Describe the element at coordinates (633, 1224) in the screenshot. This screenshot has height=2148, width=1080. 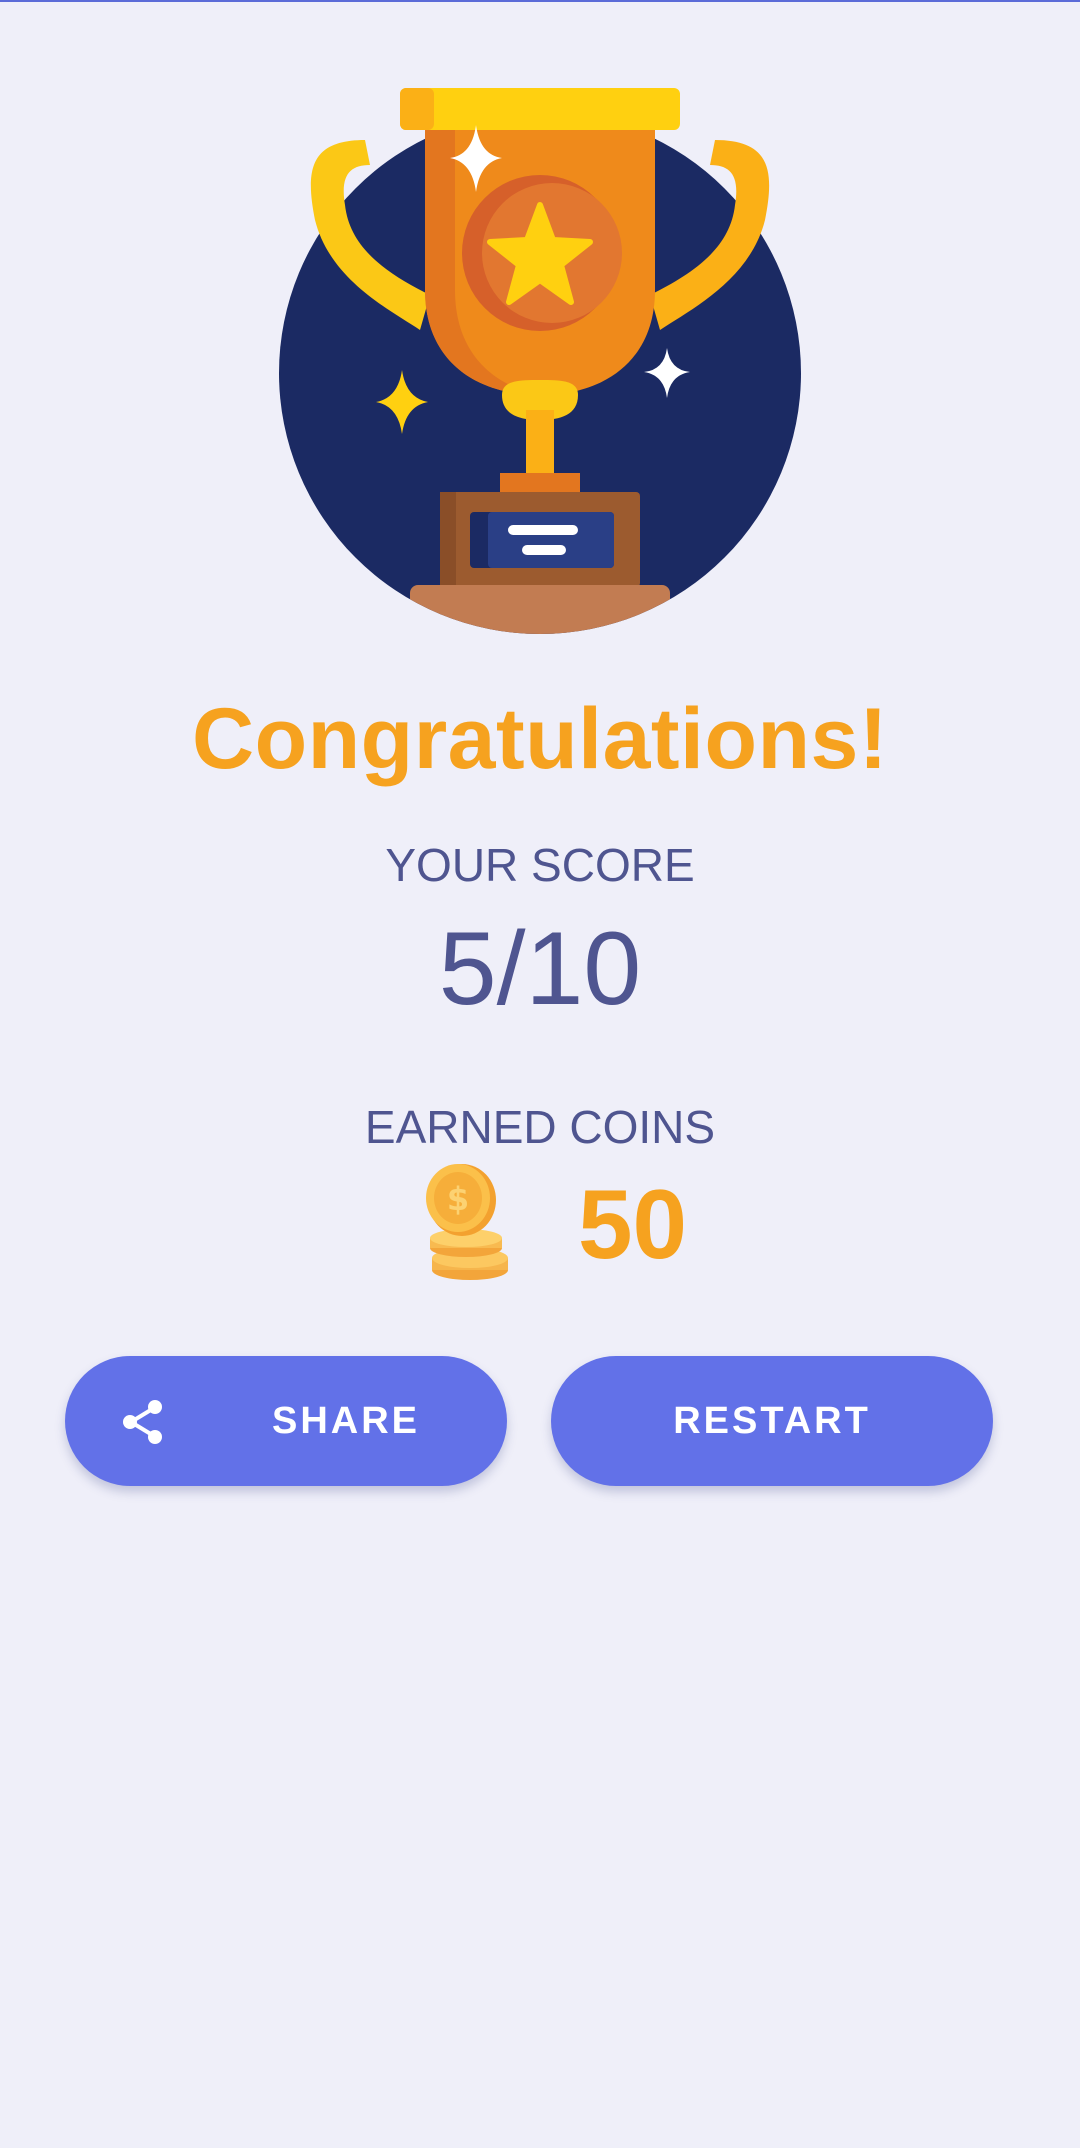
I see `coins-value: 50` at that location.